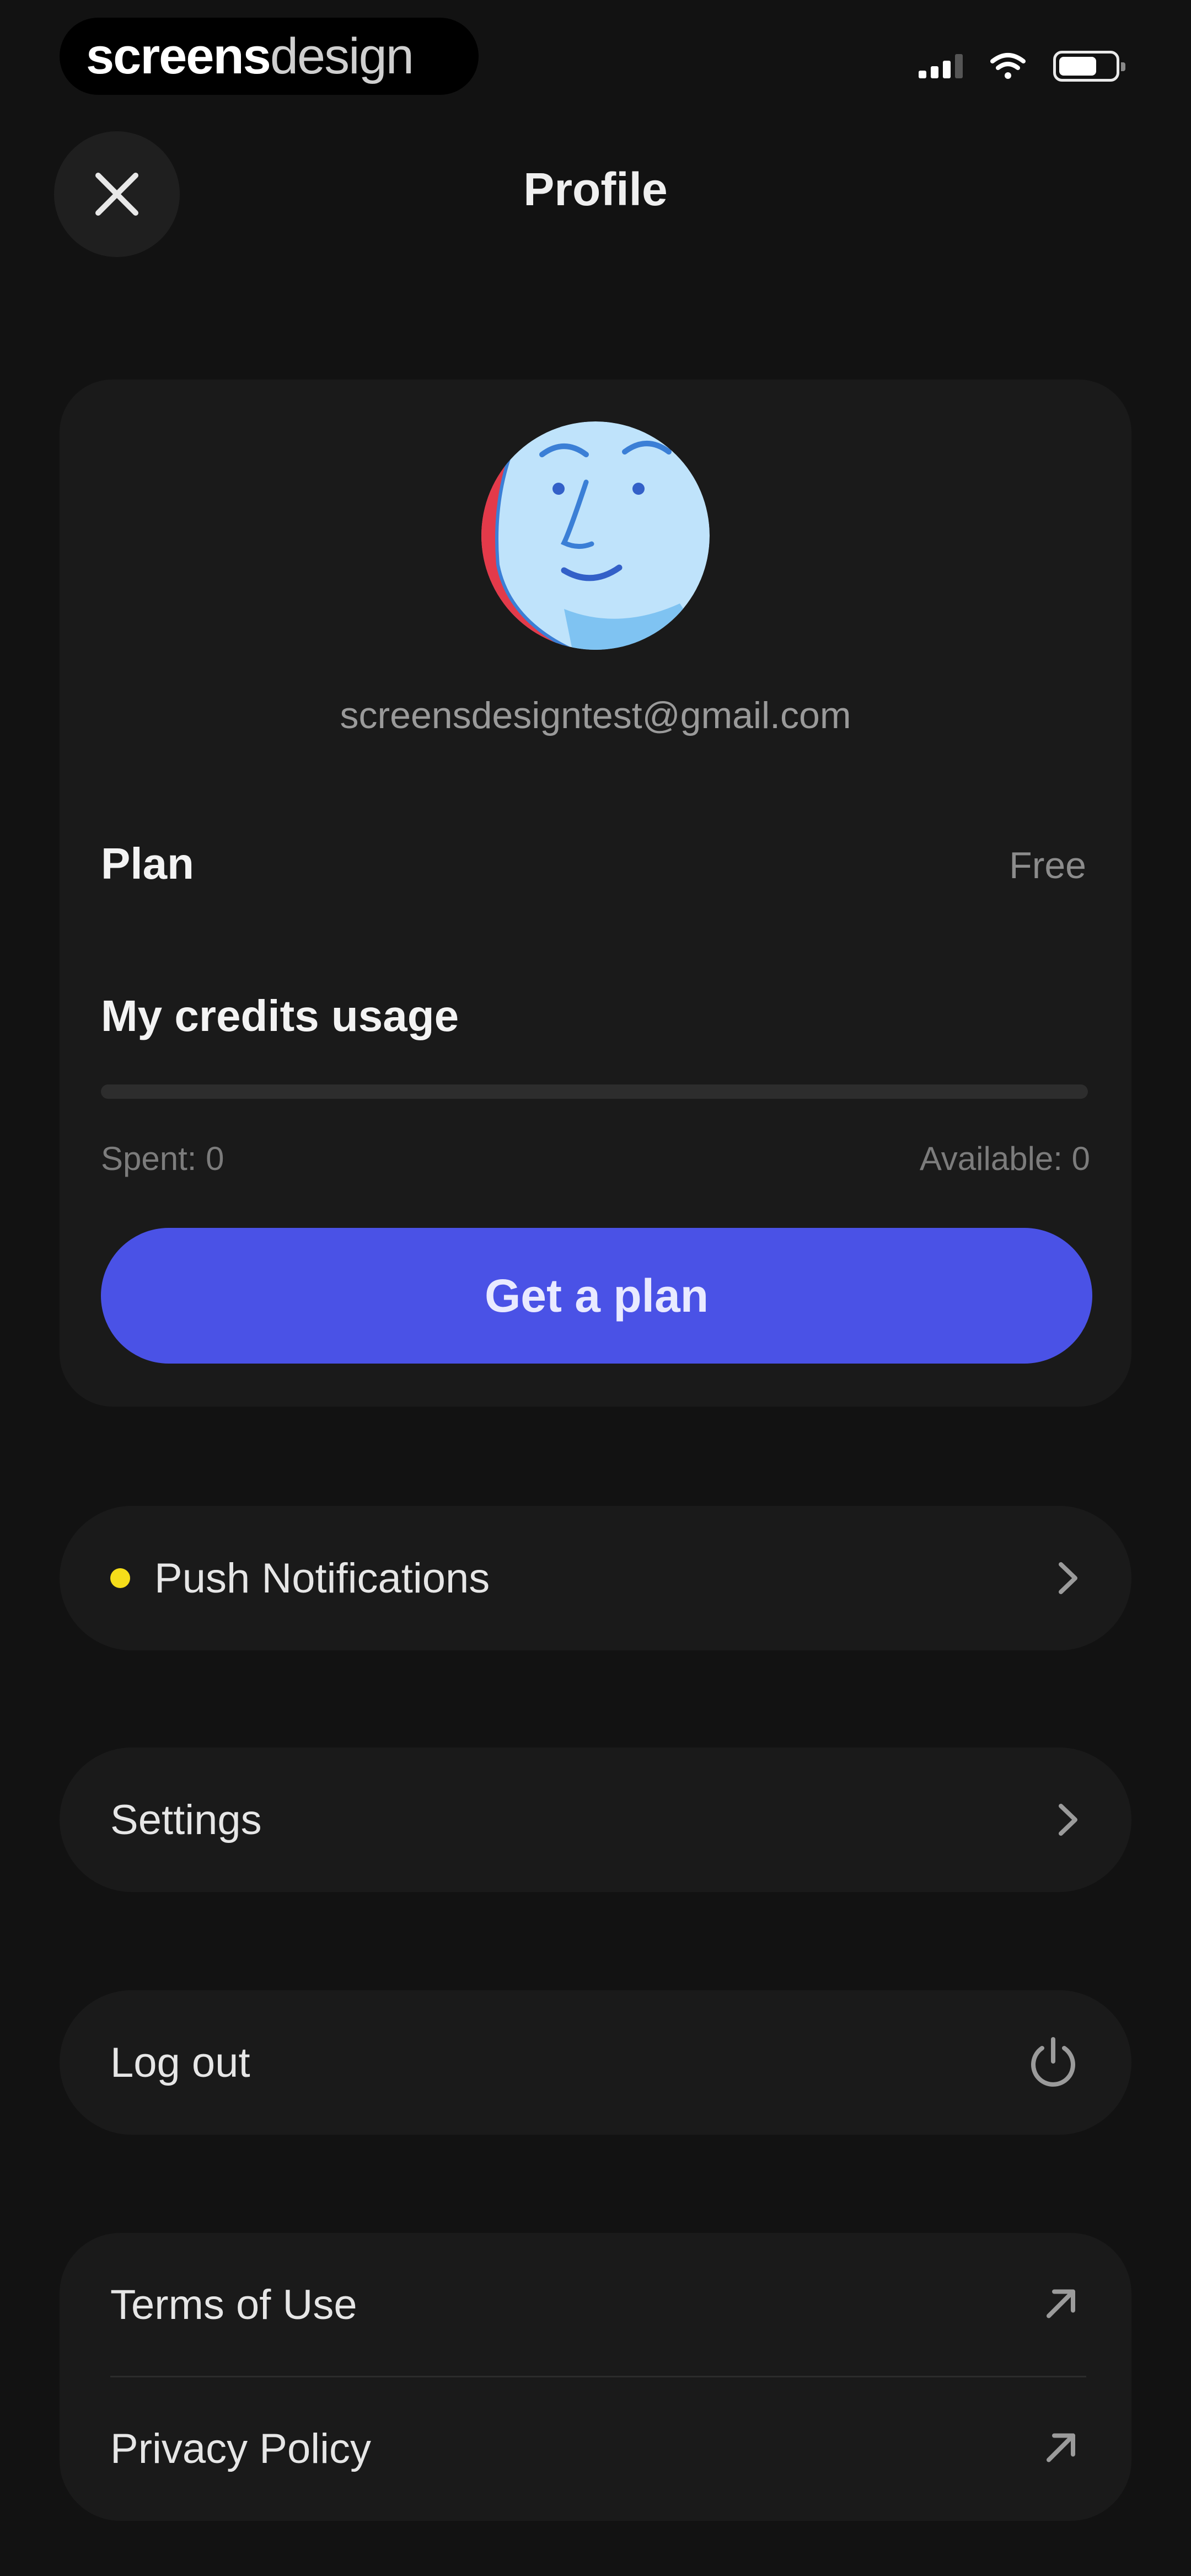  I want to click on credits-usage-title: My credits usage, so click(280, 1015).